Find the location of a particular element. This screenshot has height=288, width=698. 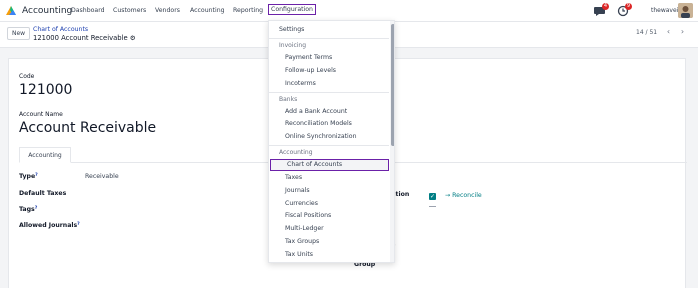

default-taxes-label: Default Taxes is located at coordinates (43, 193).